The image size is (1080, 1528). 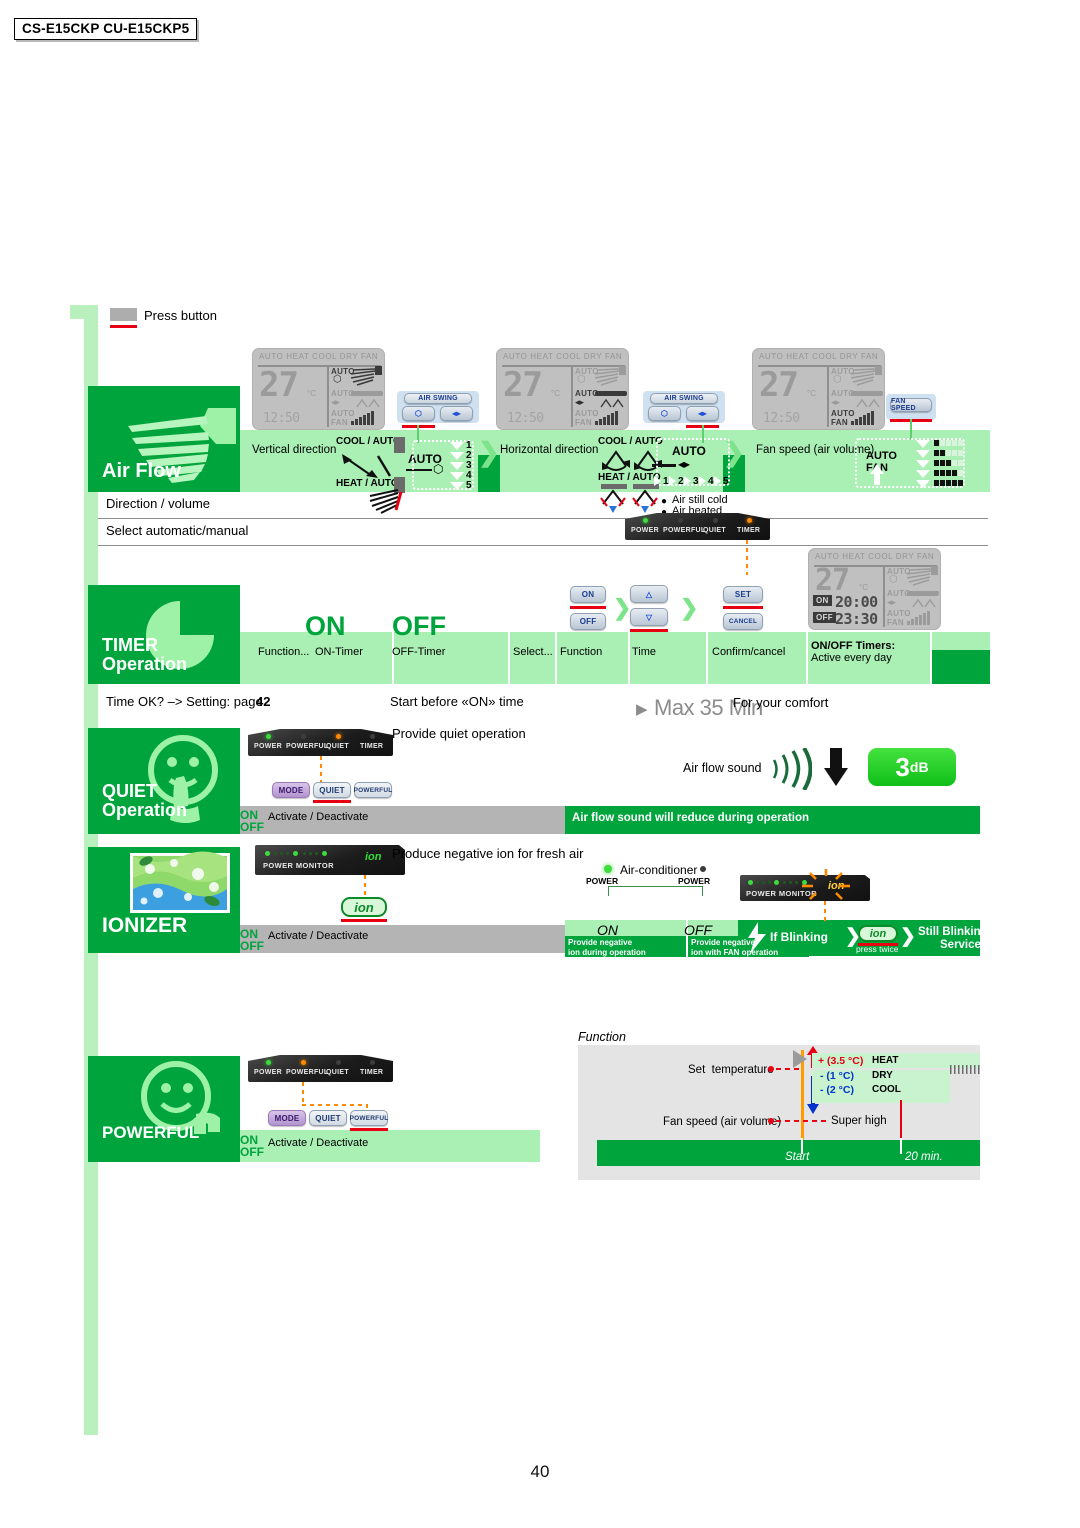 I want to click on horizontal-position-5: 5, so click(x=726, y=481).